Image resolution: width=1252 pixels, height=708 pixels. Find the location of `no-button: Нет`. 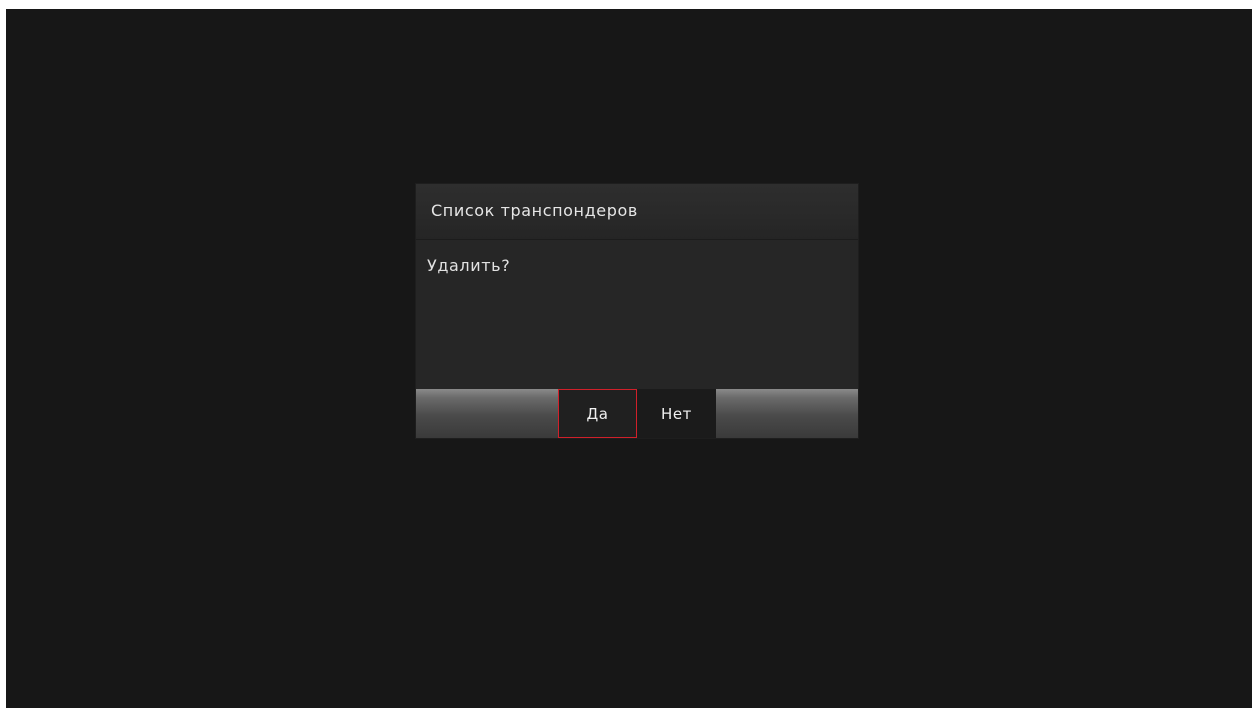

no-button: Нет is located at coordinates (676, 413).